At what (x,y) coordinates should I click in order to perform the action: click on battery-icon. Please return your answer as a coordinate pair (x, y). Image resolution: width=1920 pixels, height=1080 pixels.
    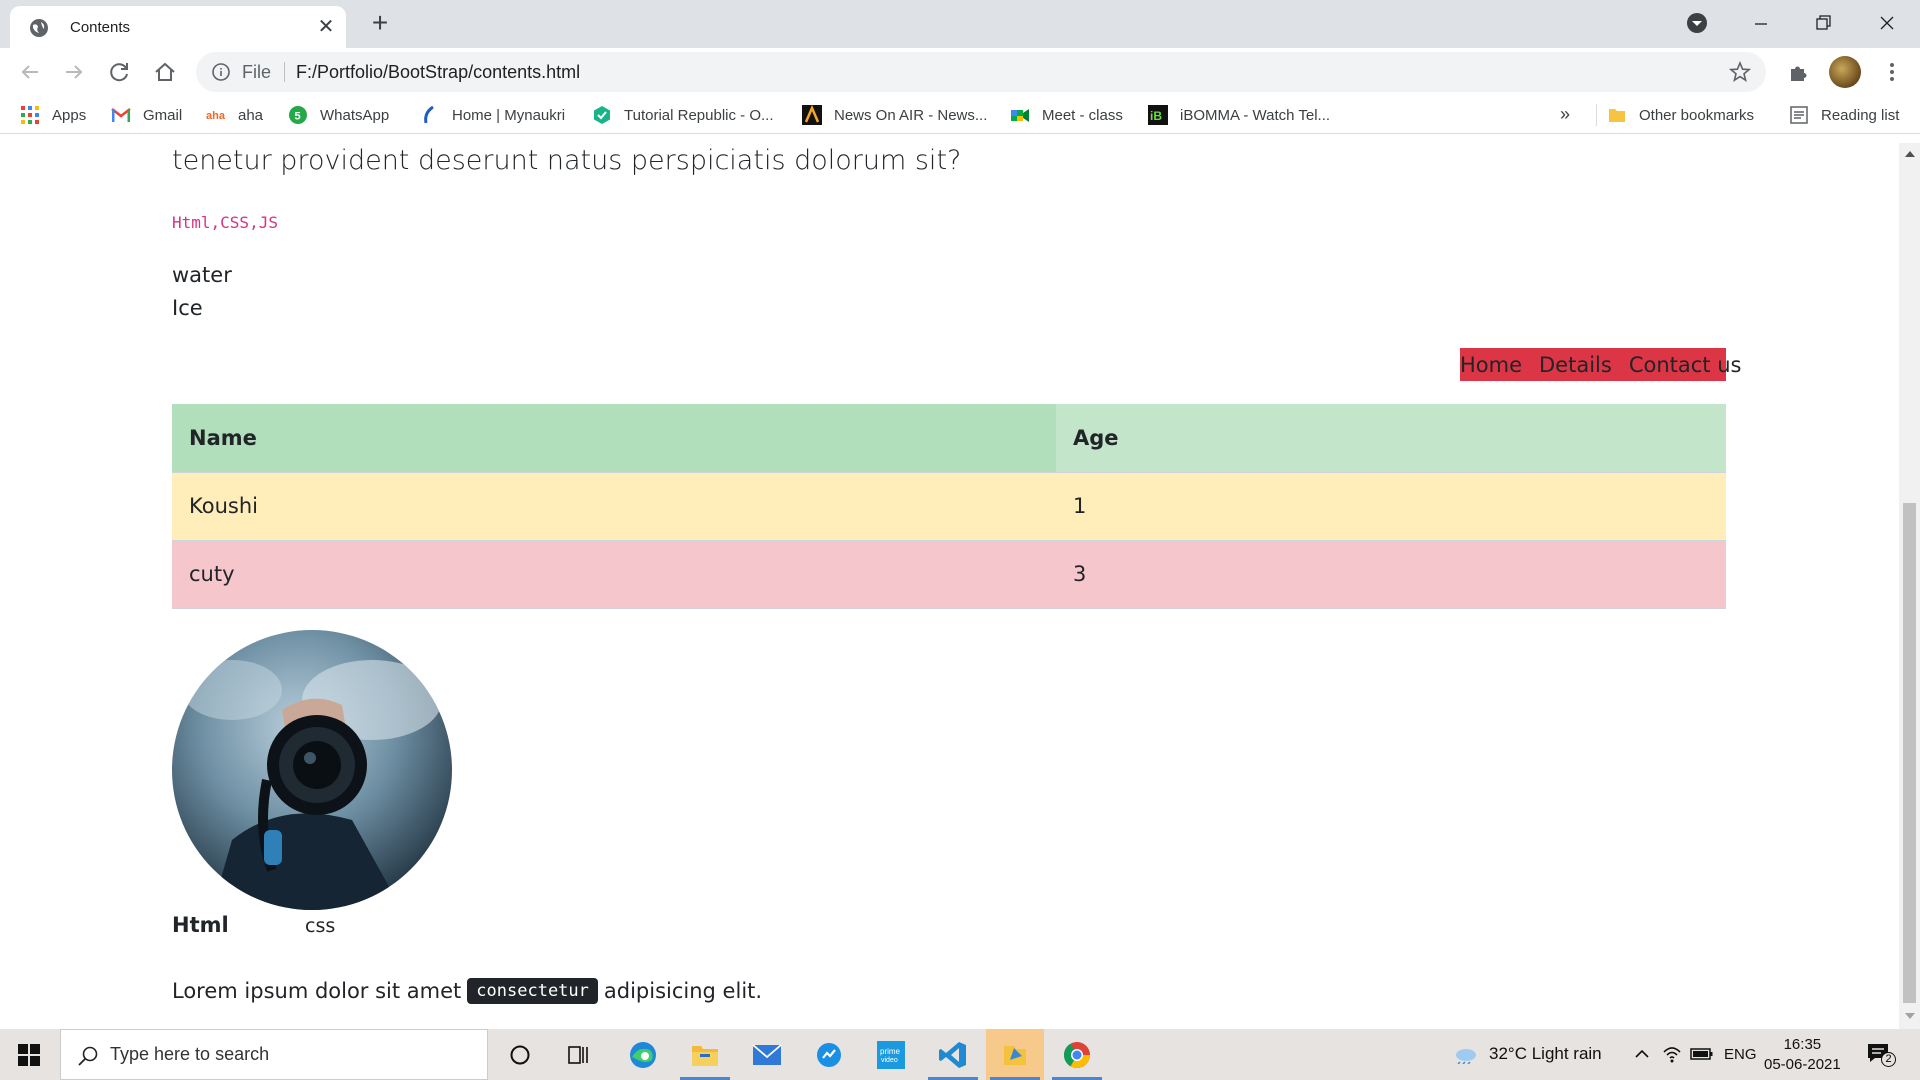
    Looking at the image, I should click on (1702, 1054).